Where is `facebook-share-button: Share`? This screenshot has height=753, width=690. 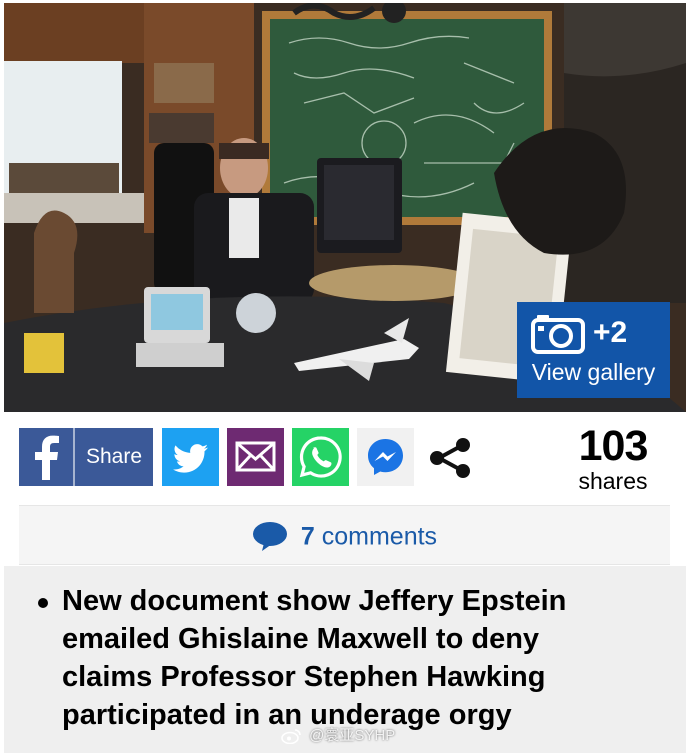
facebook-share-button: Share is located at coordinates (86, 457).